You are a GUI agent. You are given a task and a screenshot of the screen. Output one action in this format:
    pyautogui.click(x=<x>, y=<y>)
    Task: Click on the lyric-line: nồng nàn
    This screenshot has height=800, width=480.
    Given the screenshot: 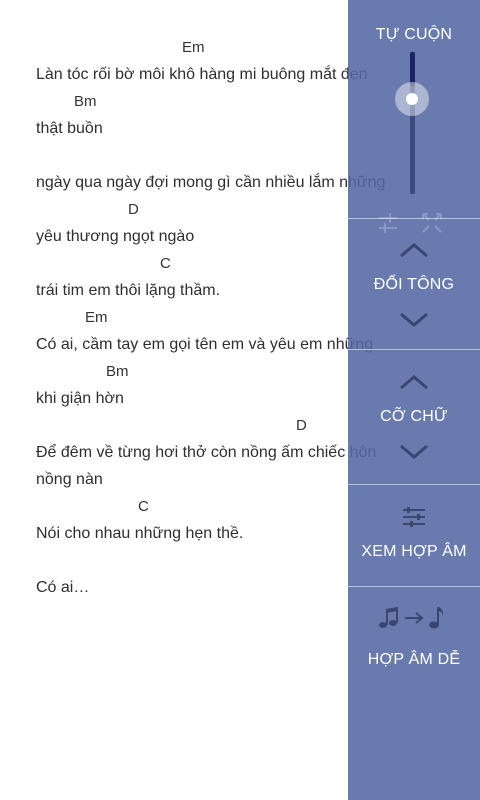 What is the action you would take?
    pyautogui.click(x=69, y=479)
    